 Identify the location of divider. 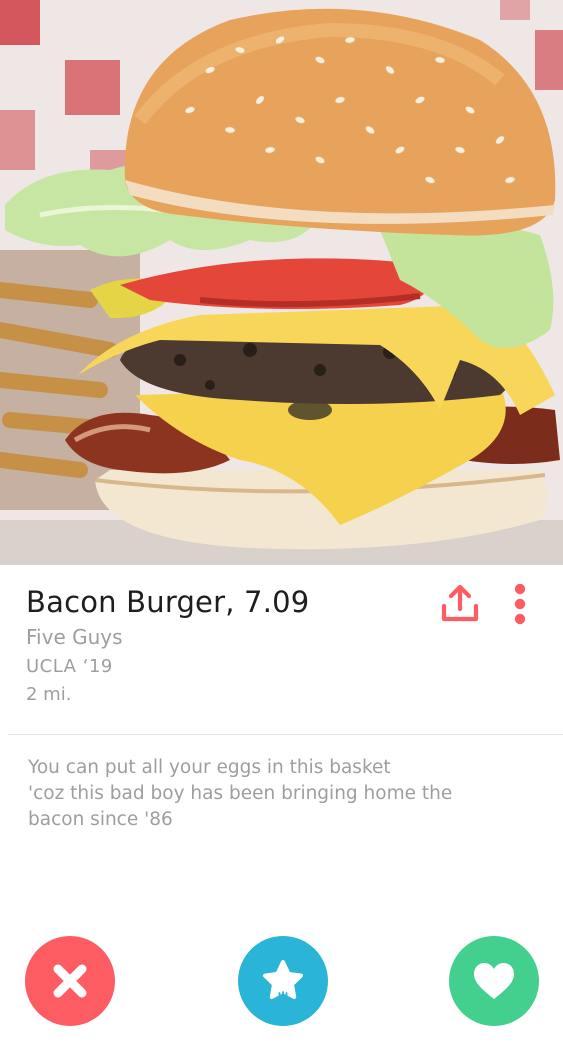
(285, 734).